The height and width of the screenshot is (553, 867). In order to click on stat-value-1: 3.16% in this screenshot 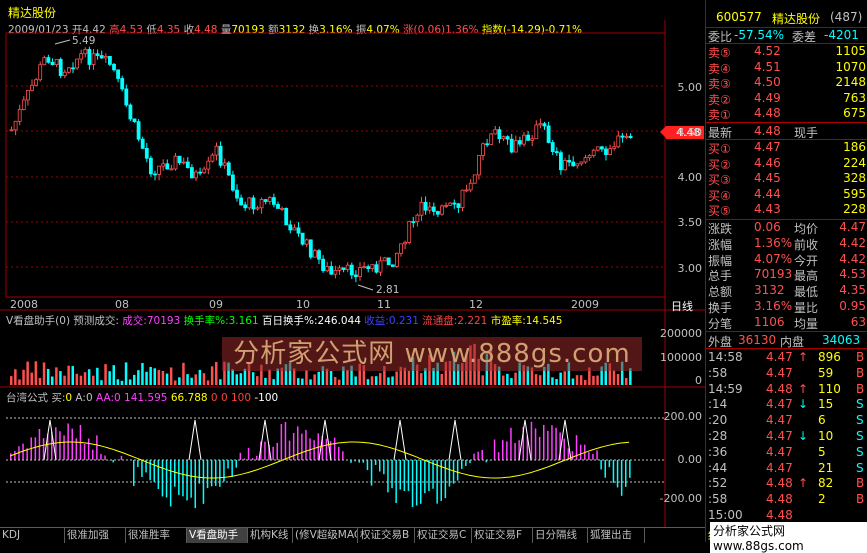, I will do `click(773, 306)`.